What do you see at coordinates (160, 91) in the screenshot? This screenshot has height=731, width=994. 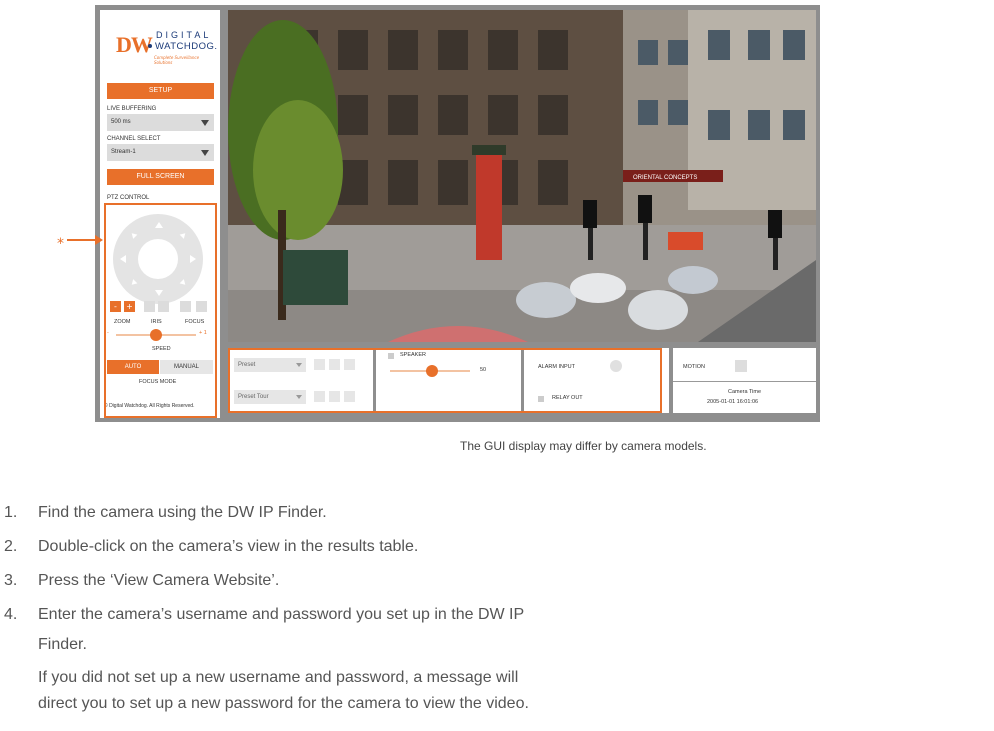 I see `setup-button: SETUP` at bounding box center [160, 91].